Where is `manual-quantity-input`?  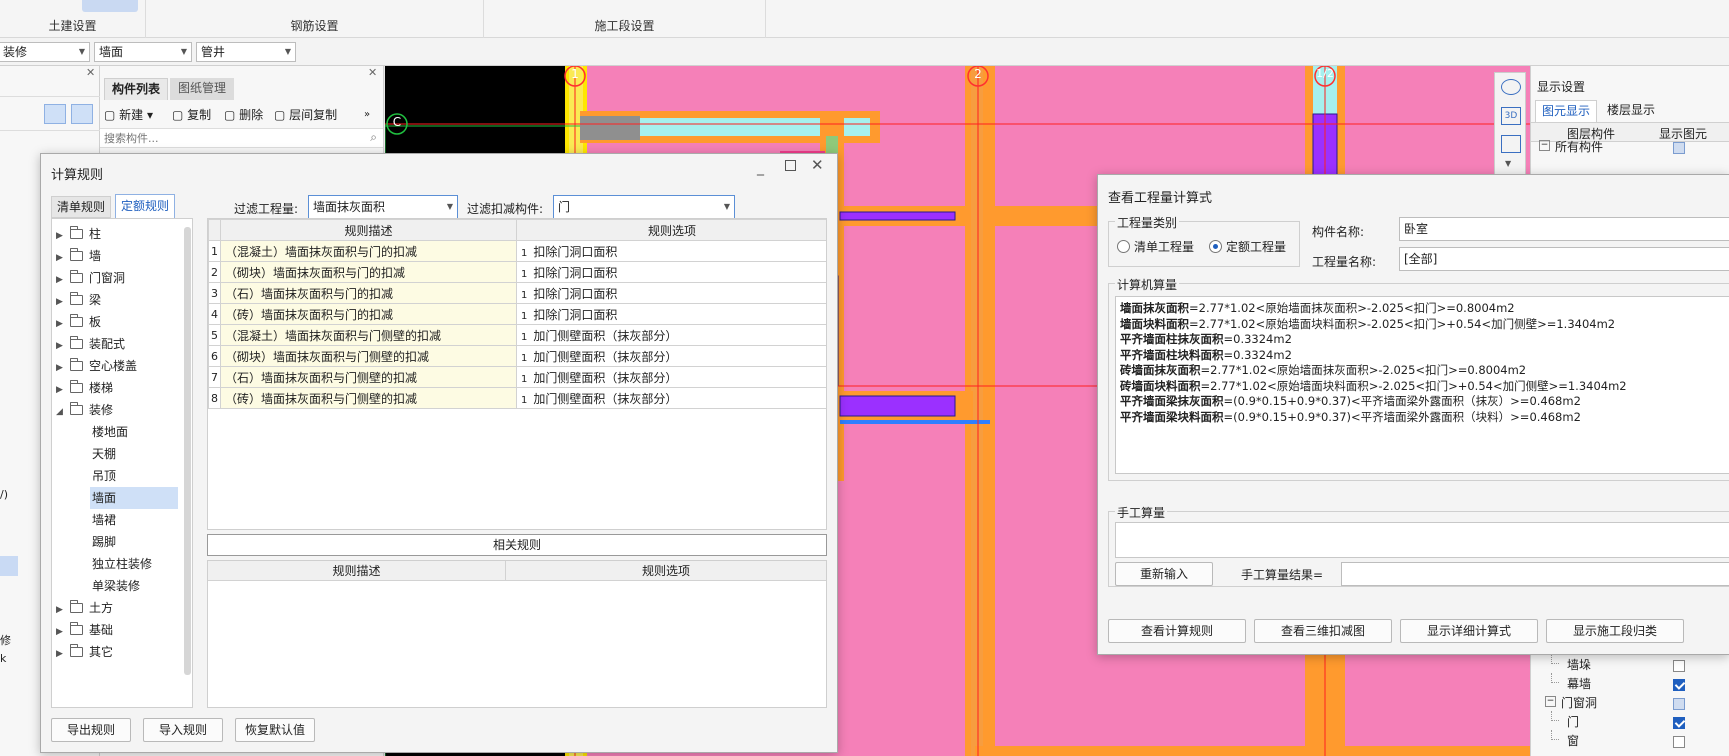 manual-quantity-input is located at coordinates (1422, 540).